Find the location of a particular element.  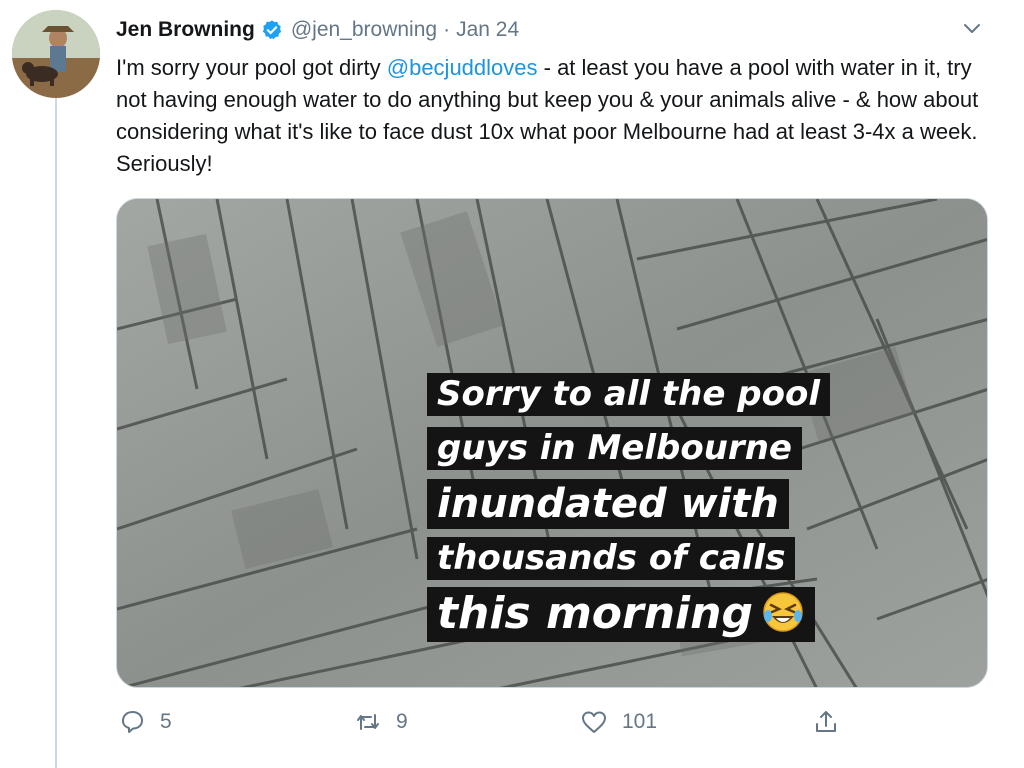

caption-line: inundated with is located at coordinates (608, 504).